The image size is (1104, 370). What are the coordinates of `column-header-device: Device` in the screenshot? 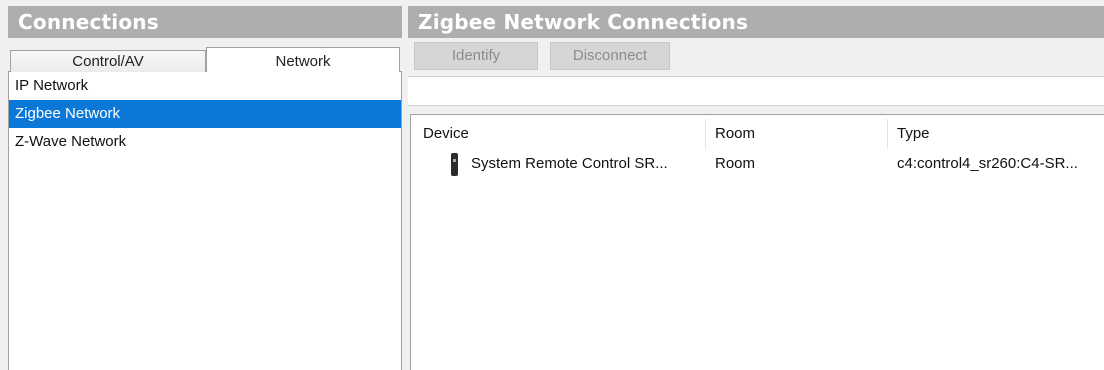 It's located at (446, 133).